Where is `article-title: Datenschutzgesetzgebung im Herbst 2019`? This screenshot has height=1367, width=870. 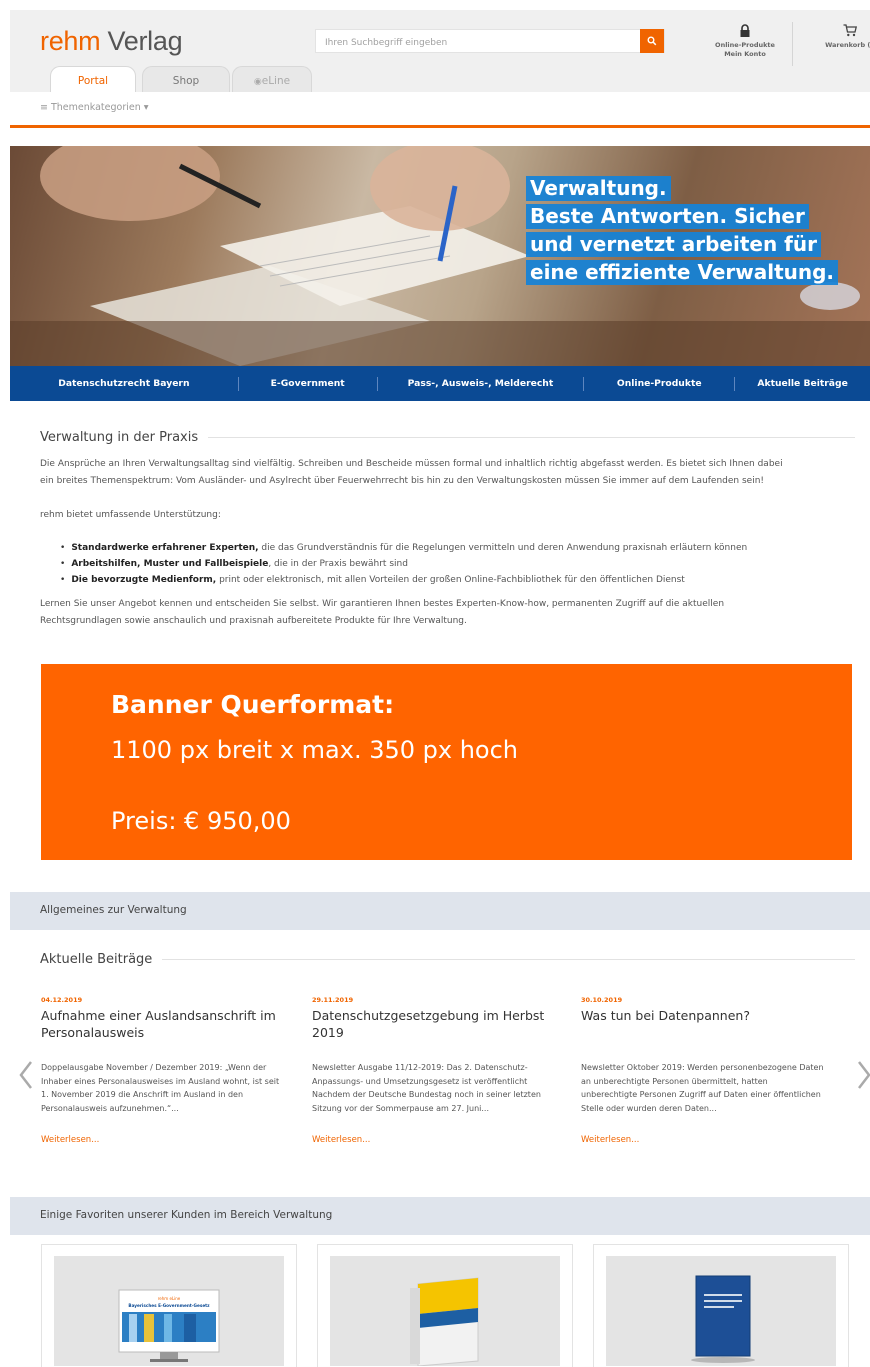 article-title: Datenschutzgesetzgebung im Herbst 2019 is located at coordinates (434, 1024).